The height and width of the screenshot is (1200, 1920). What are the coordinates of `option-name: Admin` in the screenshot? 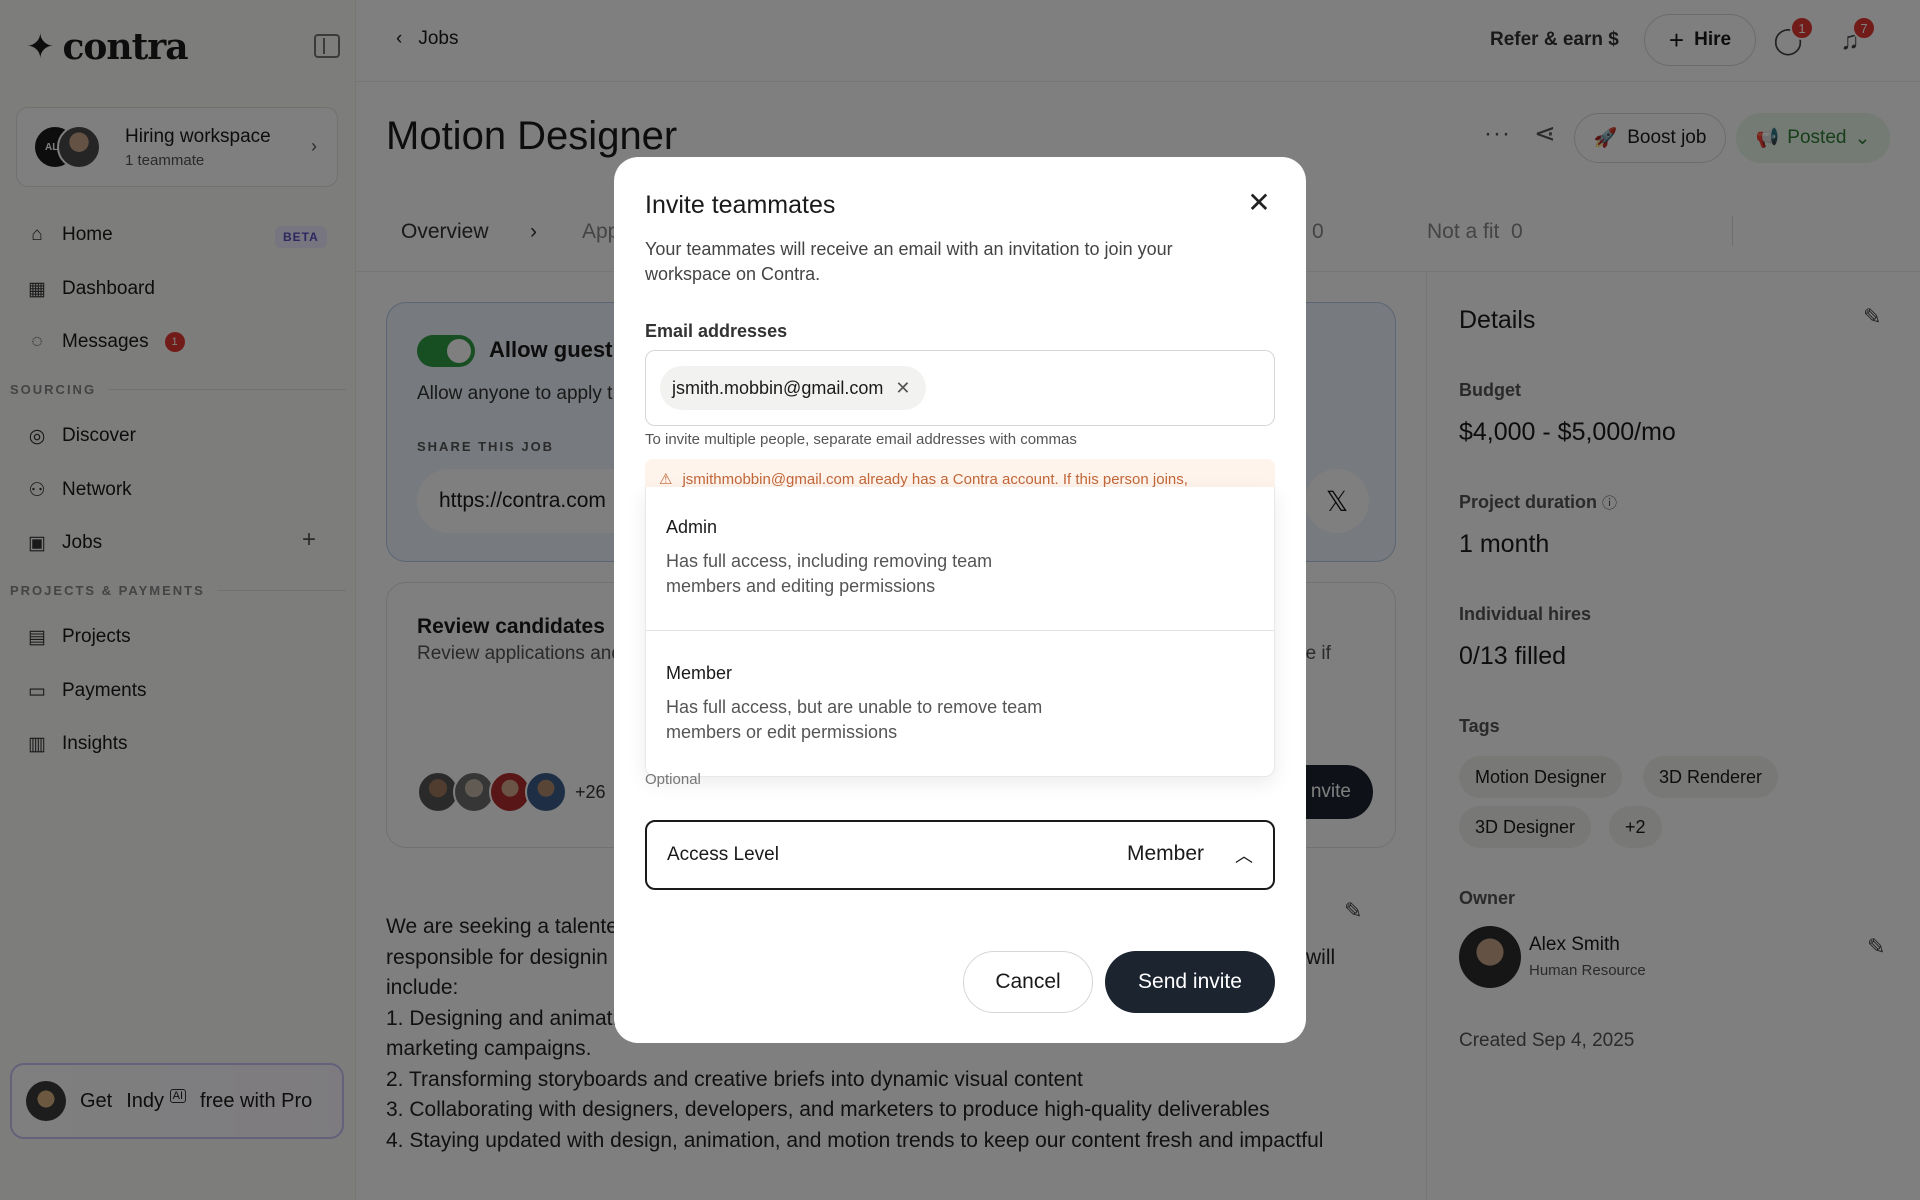 It's located at (692, 527).